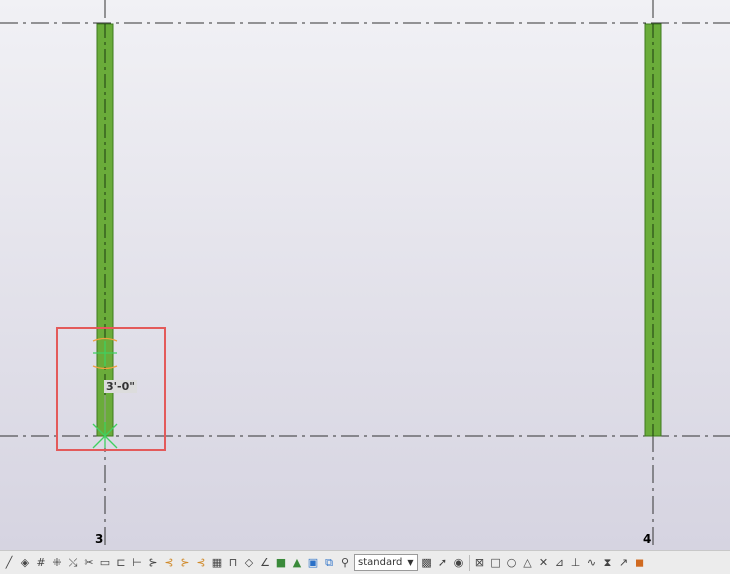  Describe the element at coordinates (217, 563) in the screenshot. I see `fill-icon: ▦` at that location.